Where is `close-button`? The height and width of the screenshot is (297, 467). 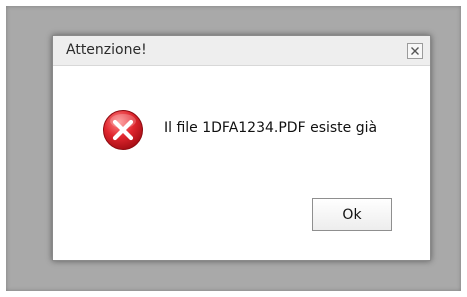 close-button is located at coordinates (415, 51).